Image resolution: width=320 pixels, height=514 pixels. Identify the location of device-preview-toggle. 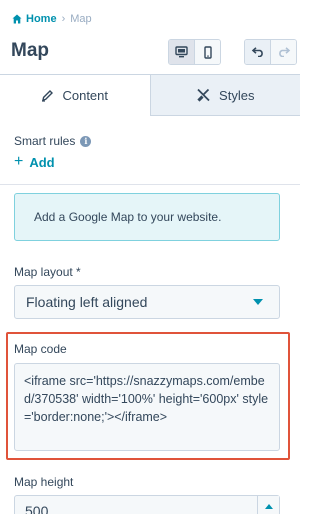
(194, 52).